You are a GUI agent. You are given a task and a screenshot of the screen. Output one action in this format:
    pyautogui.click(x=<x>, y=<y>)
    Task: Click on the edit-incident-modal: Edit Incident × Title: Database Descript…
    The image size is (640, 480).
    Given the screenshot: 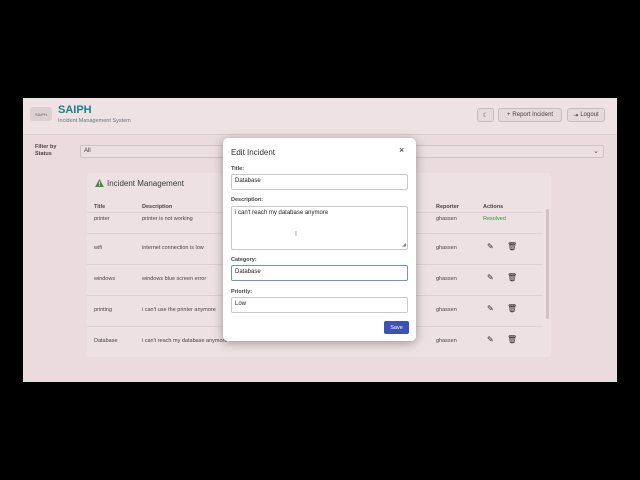 What is the action you would take?
    pyautogui.click(x=319, y=239)
    